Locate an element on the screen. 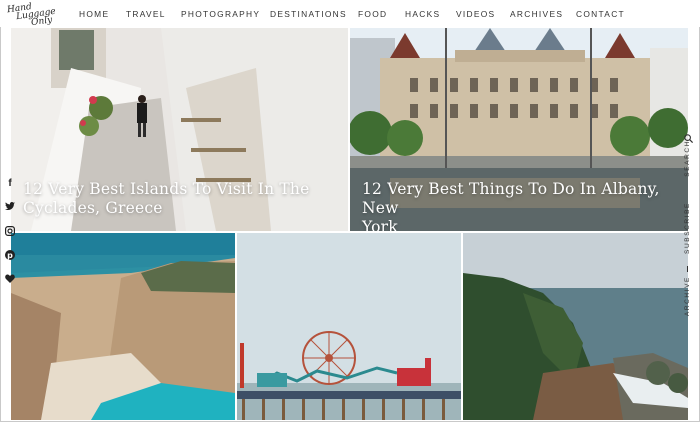 The height and width of the screenshot is (422, 700). nav-home: HOME is located at coordinates (94, 14).